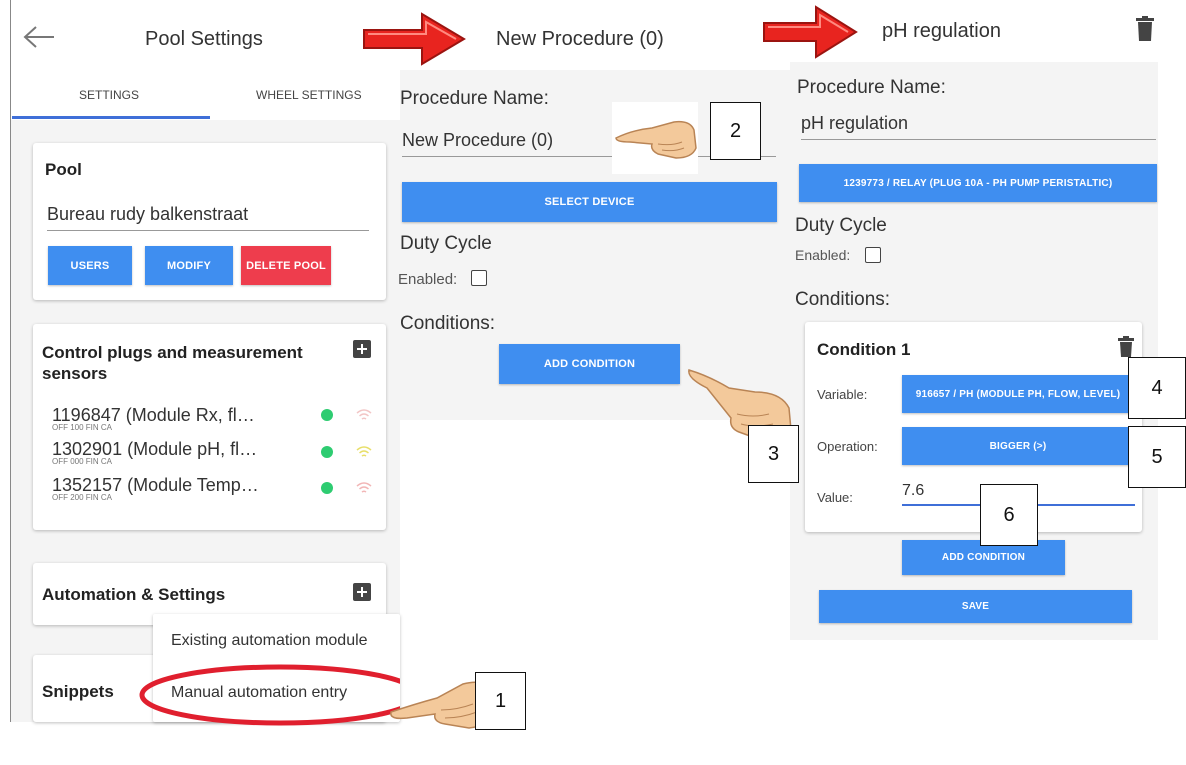  I want to click on device-row: 1196847 (Module Rx, fl… OFF 100 FIN CA, so click(187, 418).